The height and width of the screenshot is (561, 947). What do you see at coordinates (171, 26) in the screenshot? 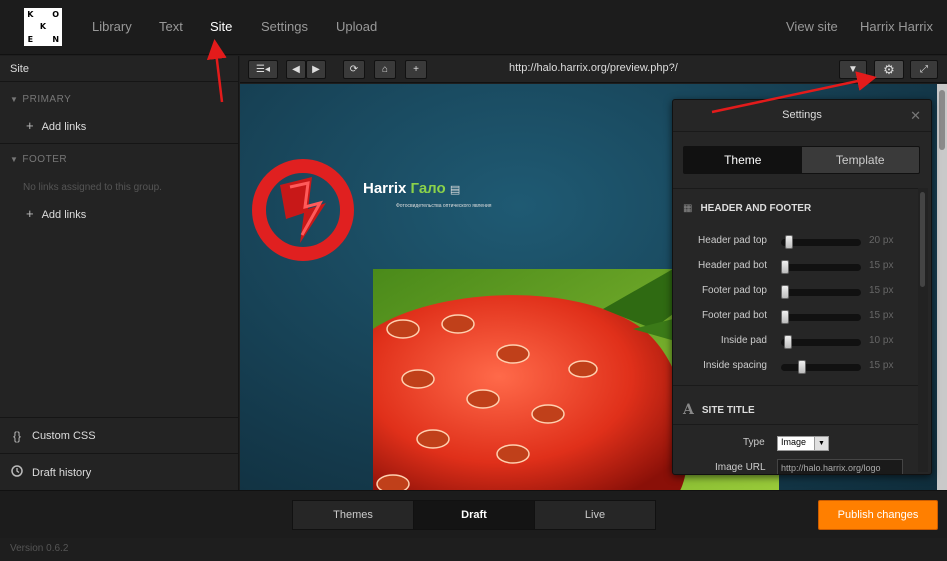
I see `nav-text: Text` at bounding box center [171, 26].